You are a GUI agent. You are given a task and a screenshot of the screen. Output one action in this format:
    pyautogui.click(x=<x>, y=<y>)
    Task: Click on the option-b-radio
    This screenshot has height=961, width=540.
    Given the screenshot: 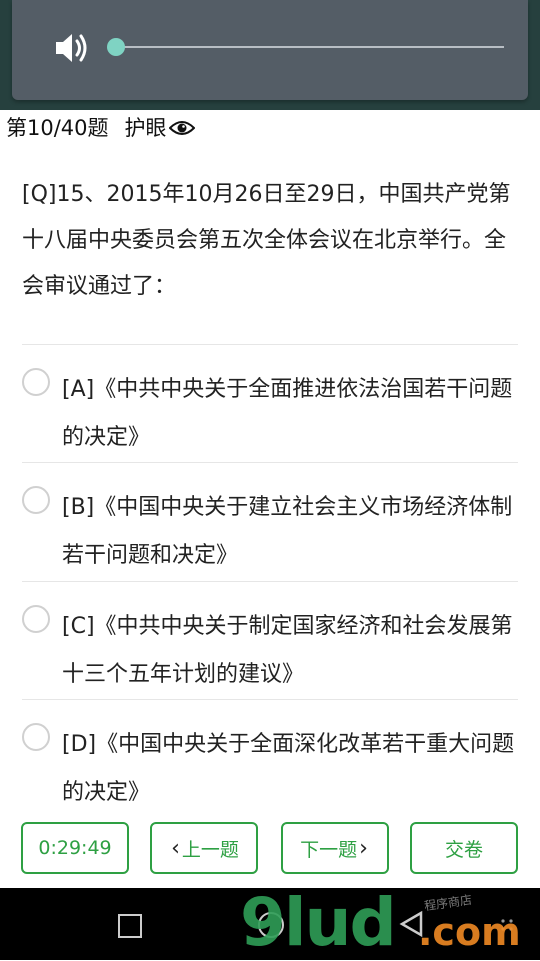 What is the action you would take?
    pyautogui.click(x=36, y=500)
    